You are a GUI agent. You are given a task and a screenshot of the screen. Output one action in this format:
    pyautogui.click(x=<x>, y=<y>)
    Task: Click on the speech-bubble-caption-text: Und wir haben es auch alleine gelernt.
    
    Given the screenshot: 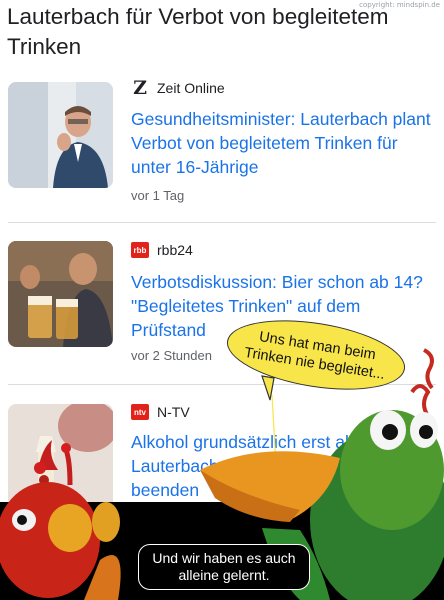 What is the action you would take?
    pyautogui.click(x=224, y=566)
    